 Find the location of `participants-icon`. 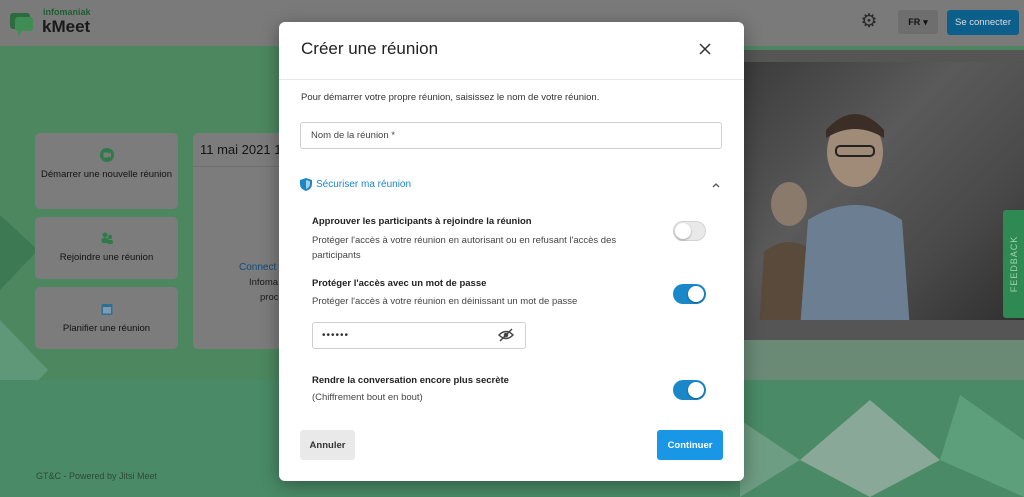

participants-icon is located at coordinates (107, 238).